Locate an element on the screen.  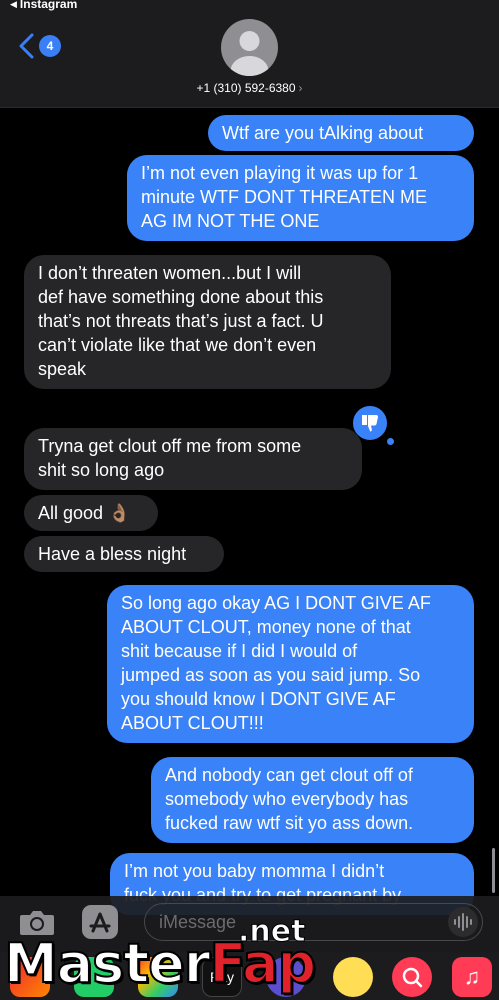
chevron-left-icon is located at coordinates (26, 46).